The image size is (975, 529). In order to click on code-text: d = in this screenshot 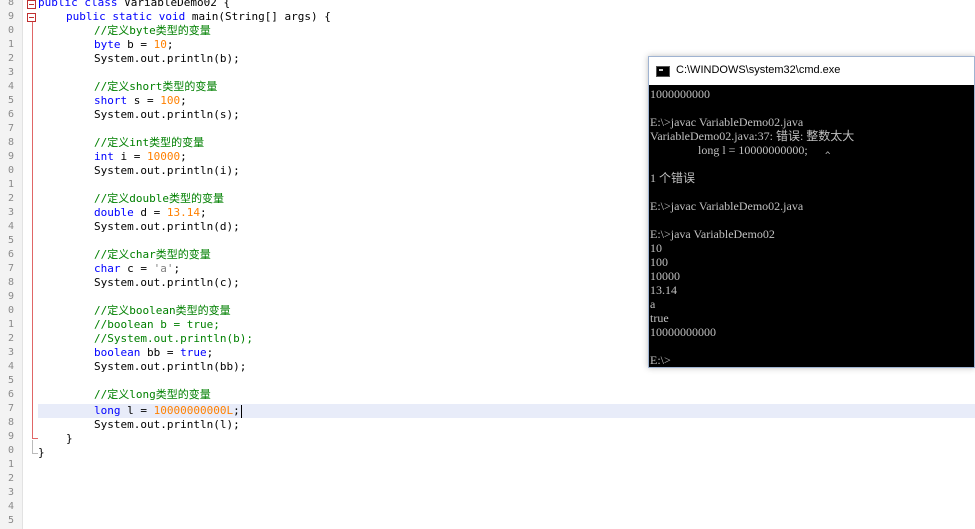, I will do `click(150, 212)`.